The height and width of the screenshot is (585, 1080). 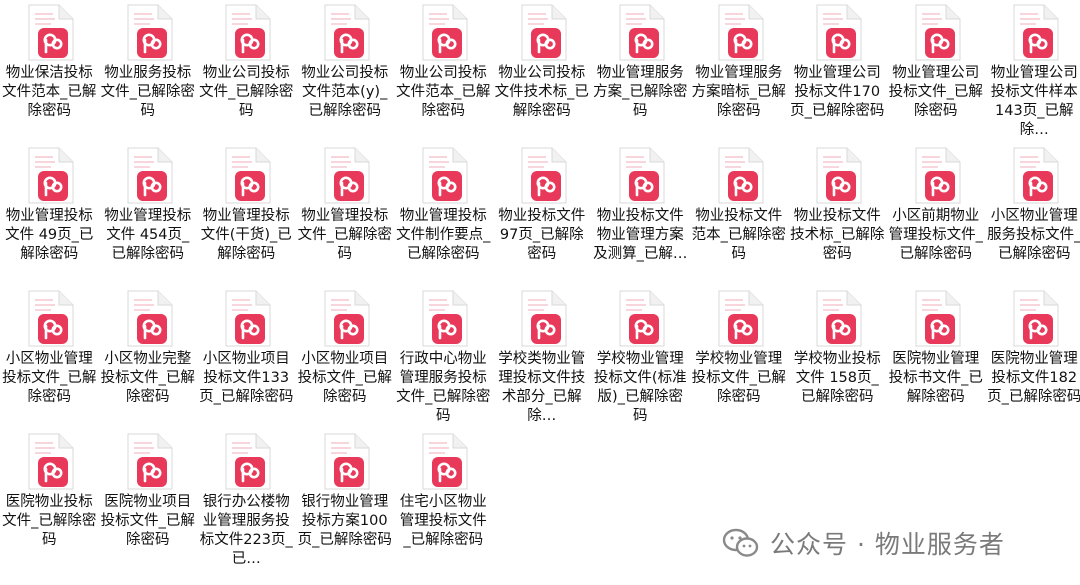 I want to click on file-name: 物业管理投标文件_已解除密码, so click(x=344, y=235).